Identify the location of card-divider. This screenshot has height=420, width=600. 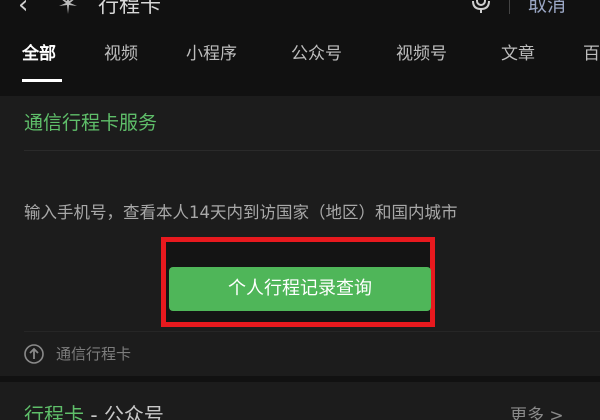
(312, 150).